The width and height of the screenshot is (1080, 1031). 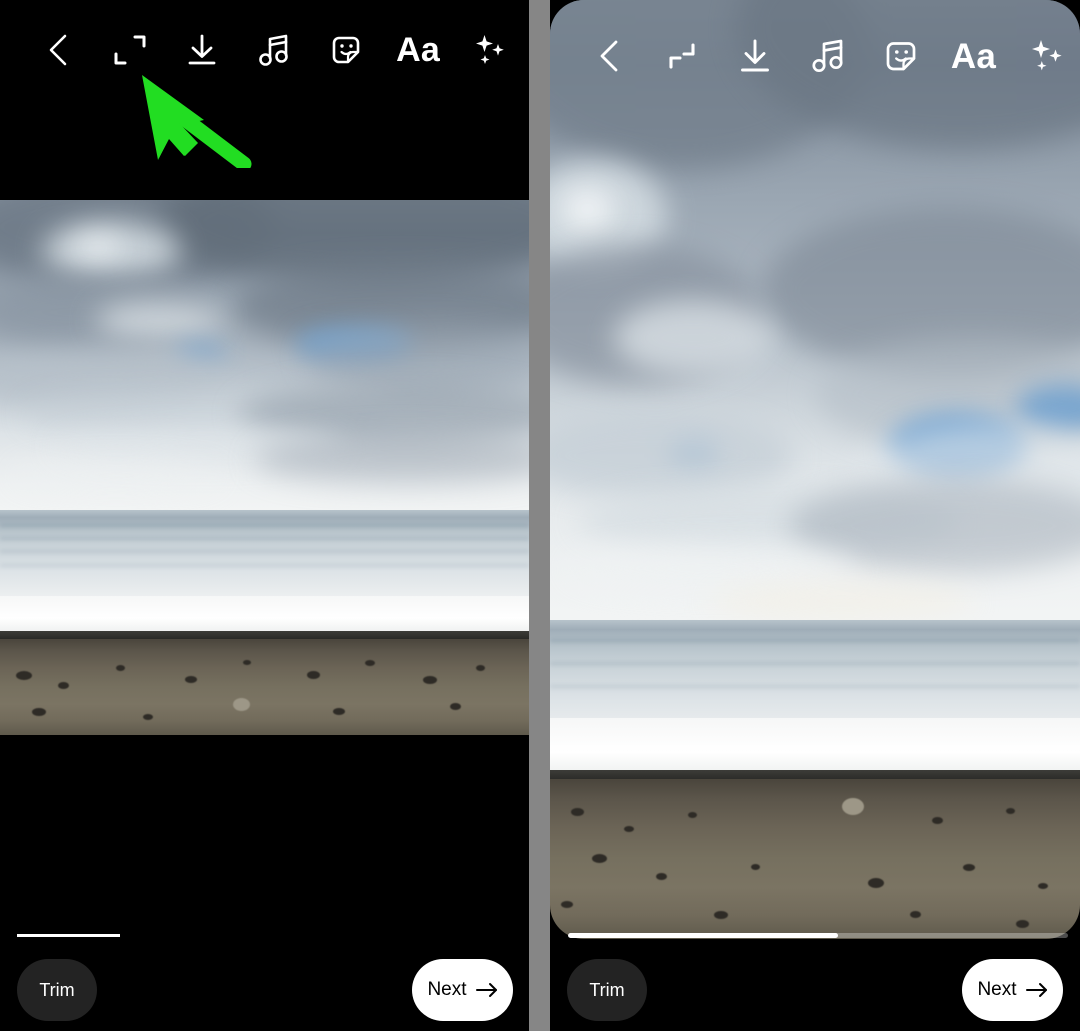 I want to click on expand-corners-icon, so click(x=130, y=50).